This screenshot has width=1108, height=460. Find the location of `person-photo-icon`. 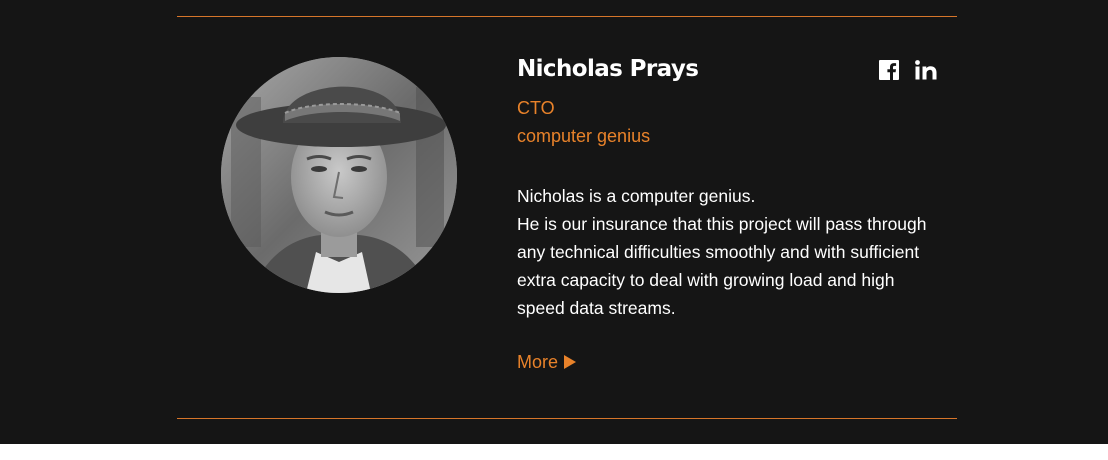

person-photo-icon is located at coordinates (339, 175).